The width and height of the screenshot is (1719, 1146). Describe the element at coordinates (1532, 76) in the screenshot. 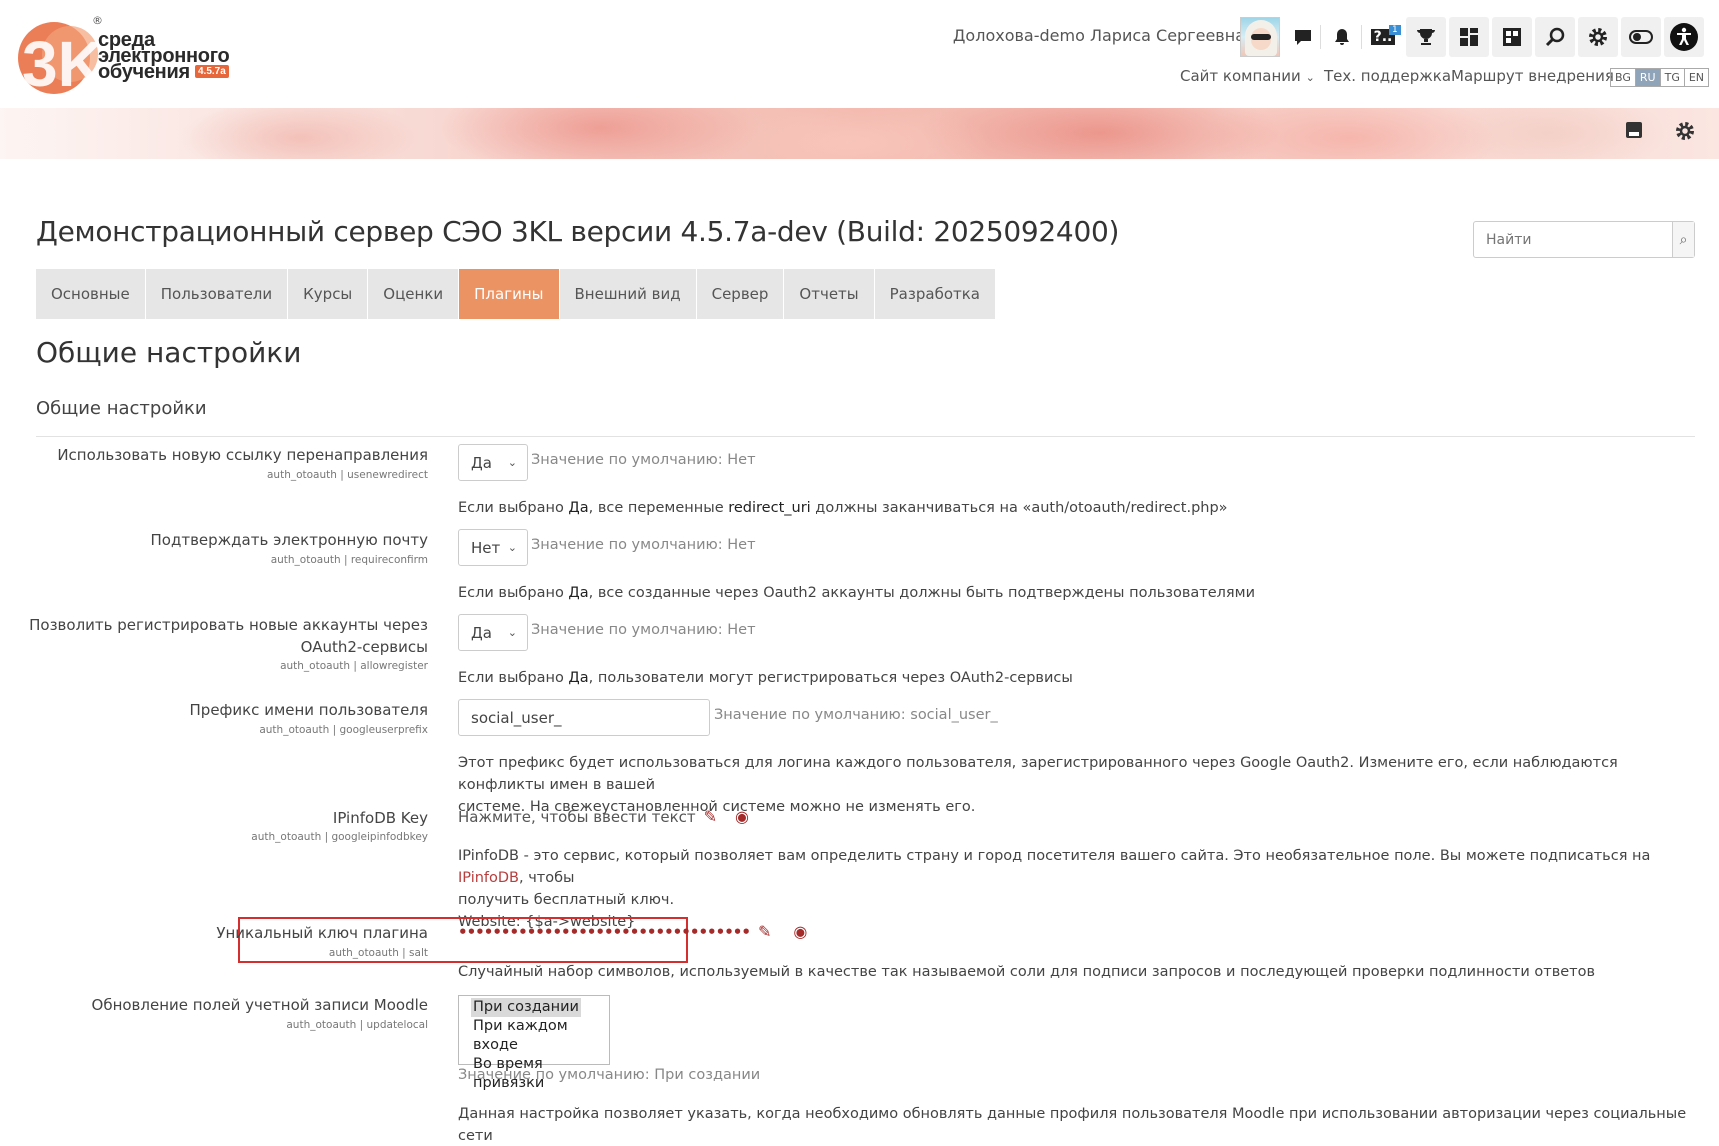

I see `route-link: Маршрут внедрения` at that location.